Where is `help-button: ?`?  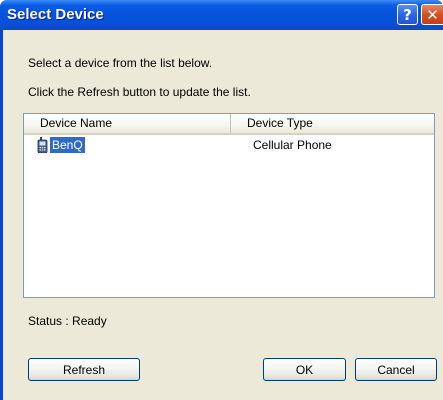
help-button: ? is located at coordinates (407, 14).